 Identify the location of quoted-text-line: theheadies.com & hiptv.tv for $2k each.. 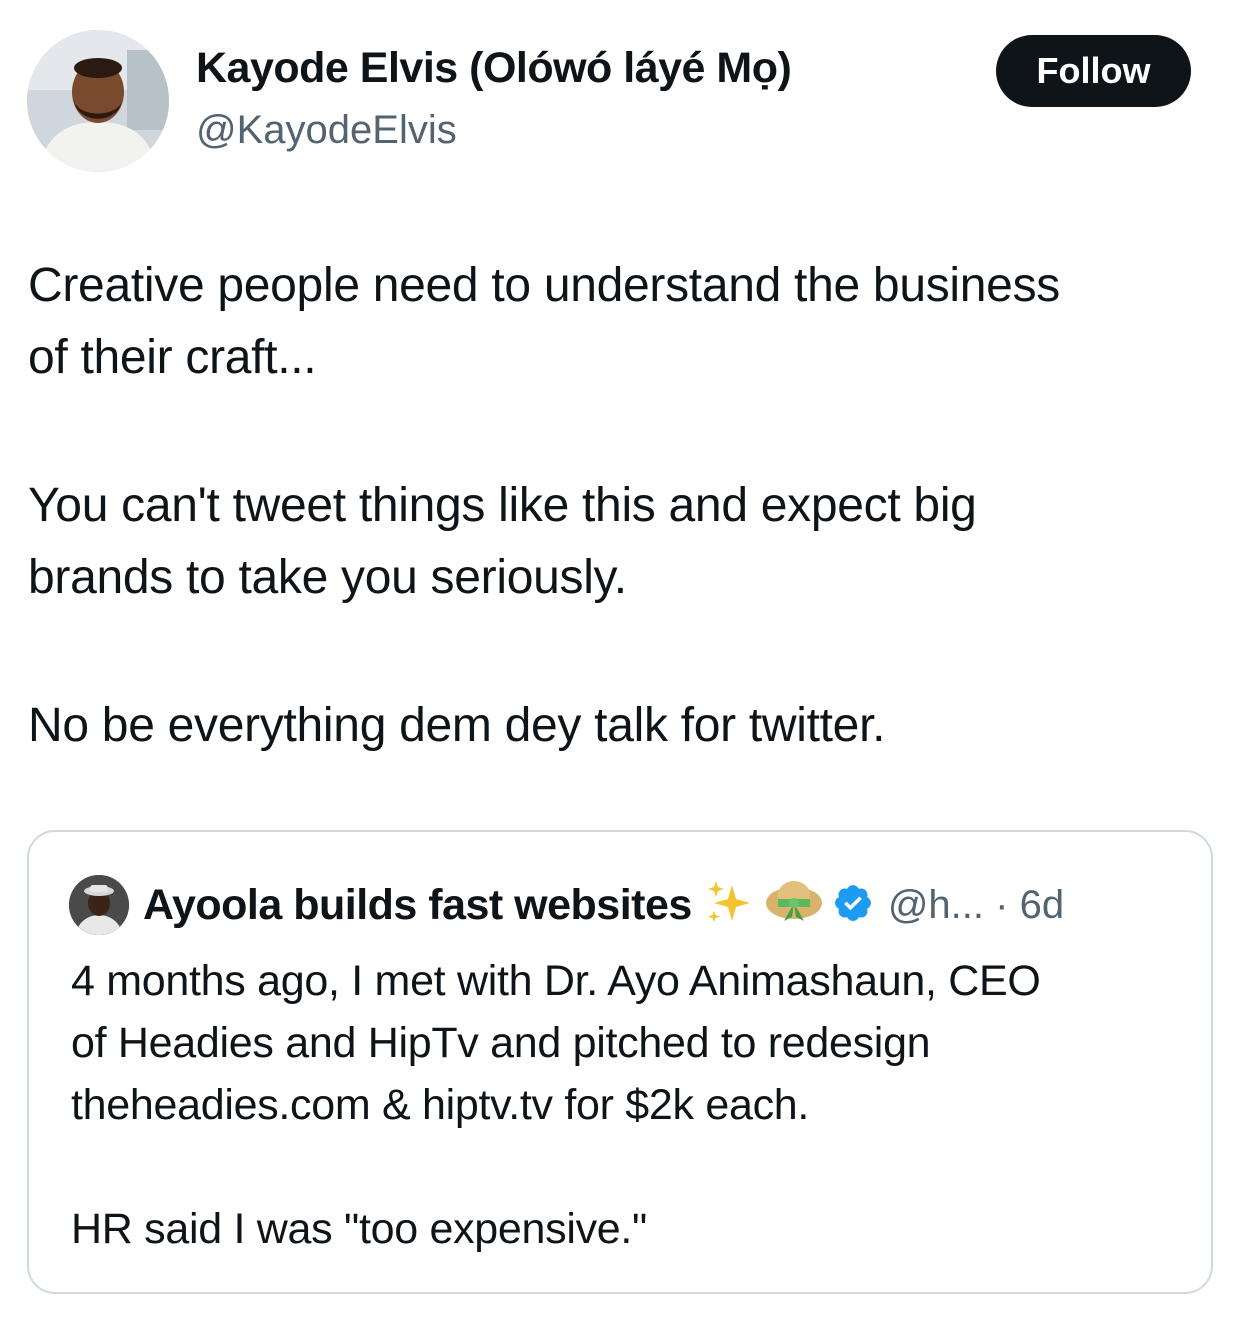
(440, 1105).